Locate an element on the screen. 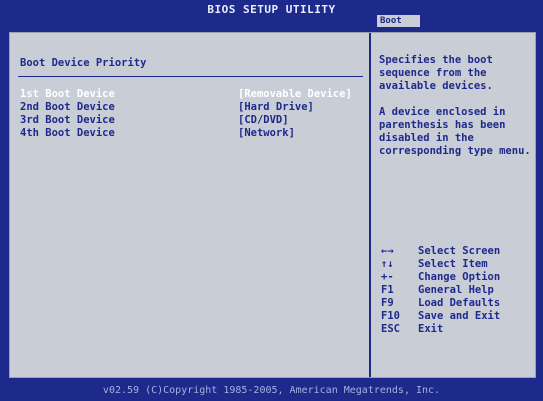 This screenshot has width=543, height=401. boot-device-row-1: 1st Boot Device [Removable Device] is located at coordinates (192, 94).